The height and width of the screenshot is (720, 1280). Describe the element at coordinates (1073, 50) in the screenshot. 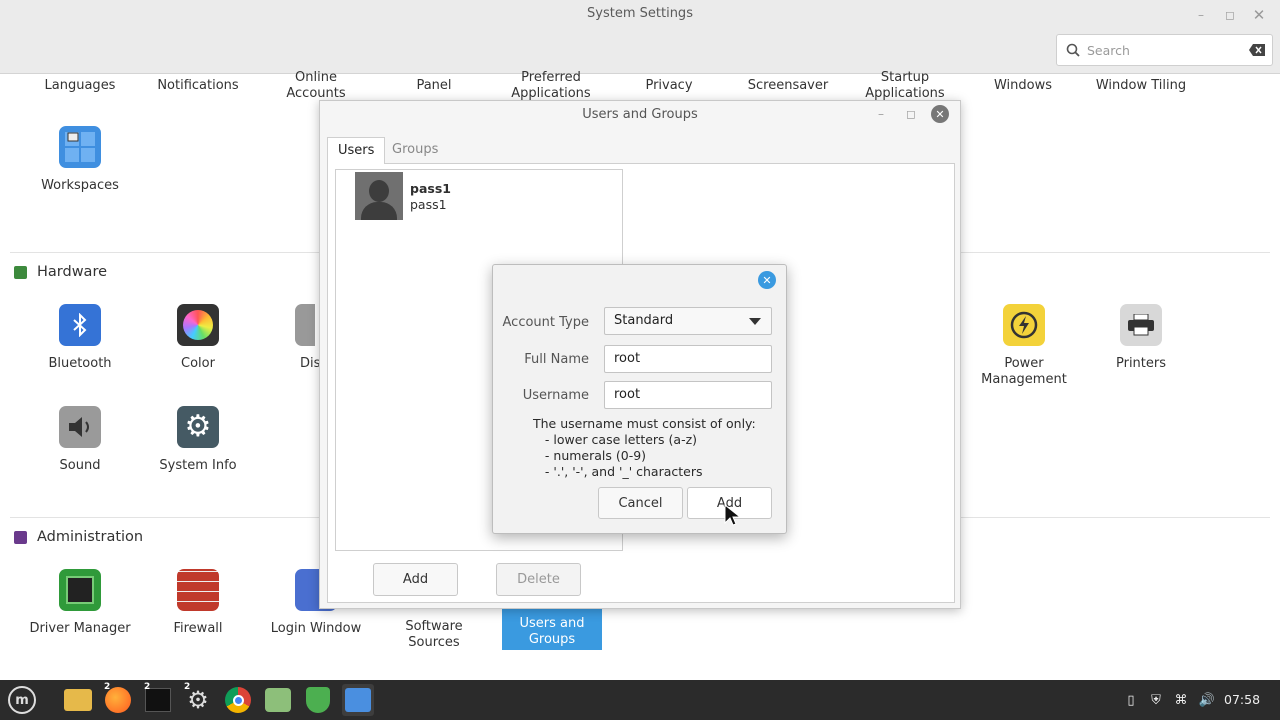

I see `search-icon` at that location.